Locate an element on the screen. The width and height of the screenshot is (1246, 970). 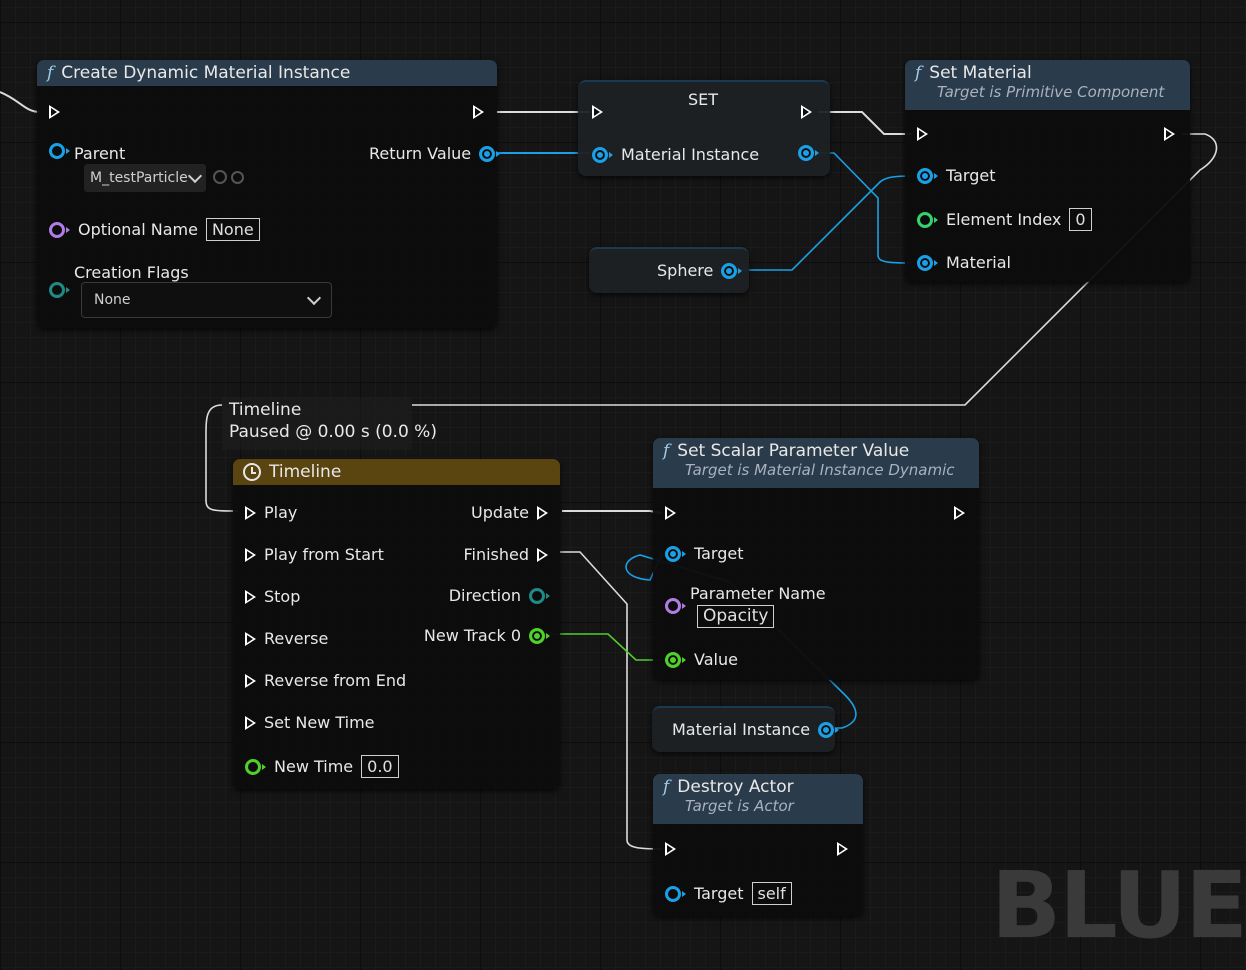
float-pin-icon is located at coordinates (673, 659).